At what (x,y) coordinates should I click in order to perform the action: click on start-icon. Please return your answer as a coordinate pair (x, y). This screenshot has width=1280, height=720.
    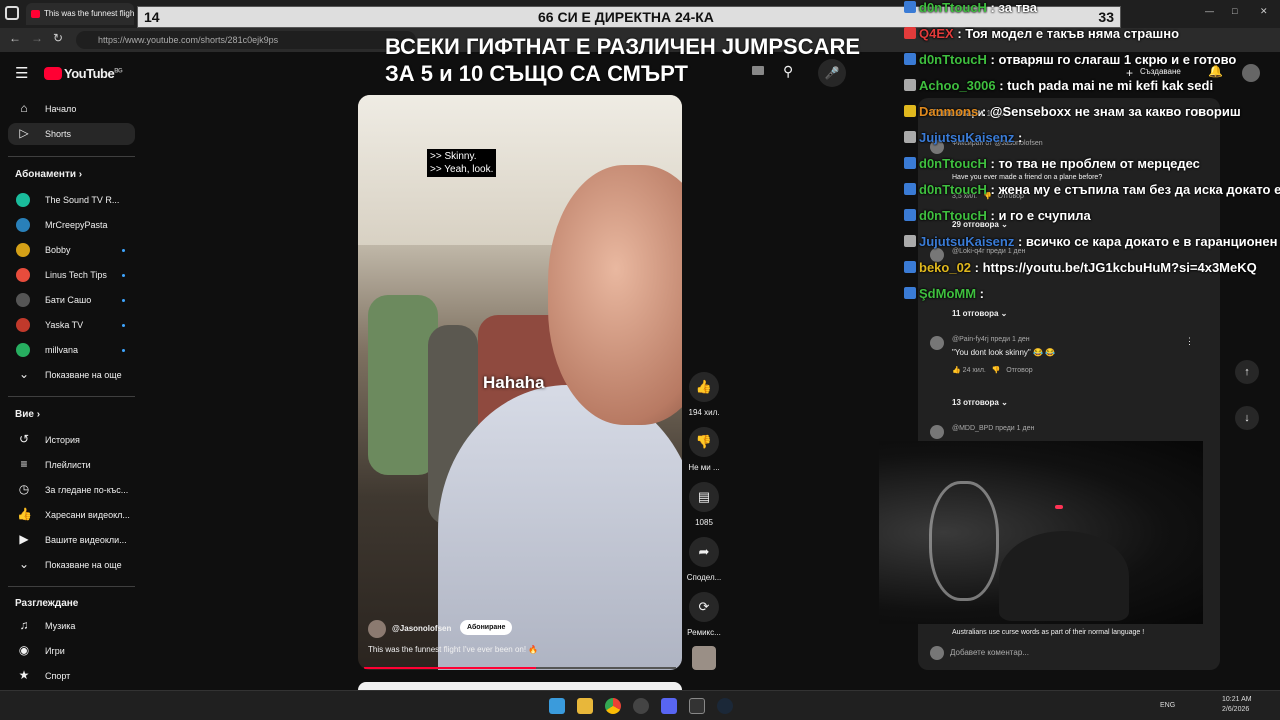
    Looking at the image, I should click on (557, 706).